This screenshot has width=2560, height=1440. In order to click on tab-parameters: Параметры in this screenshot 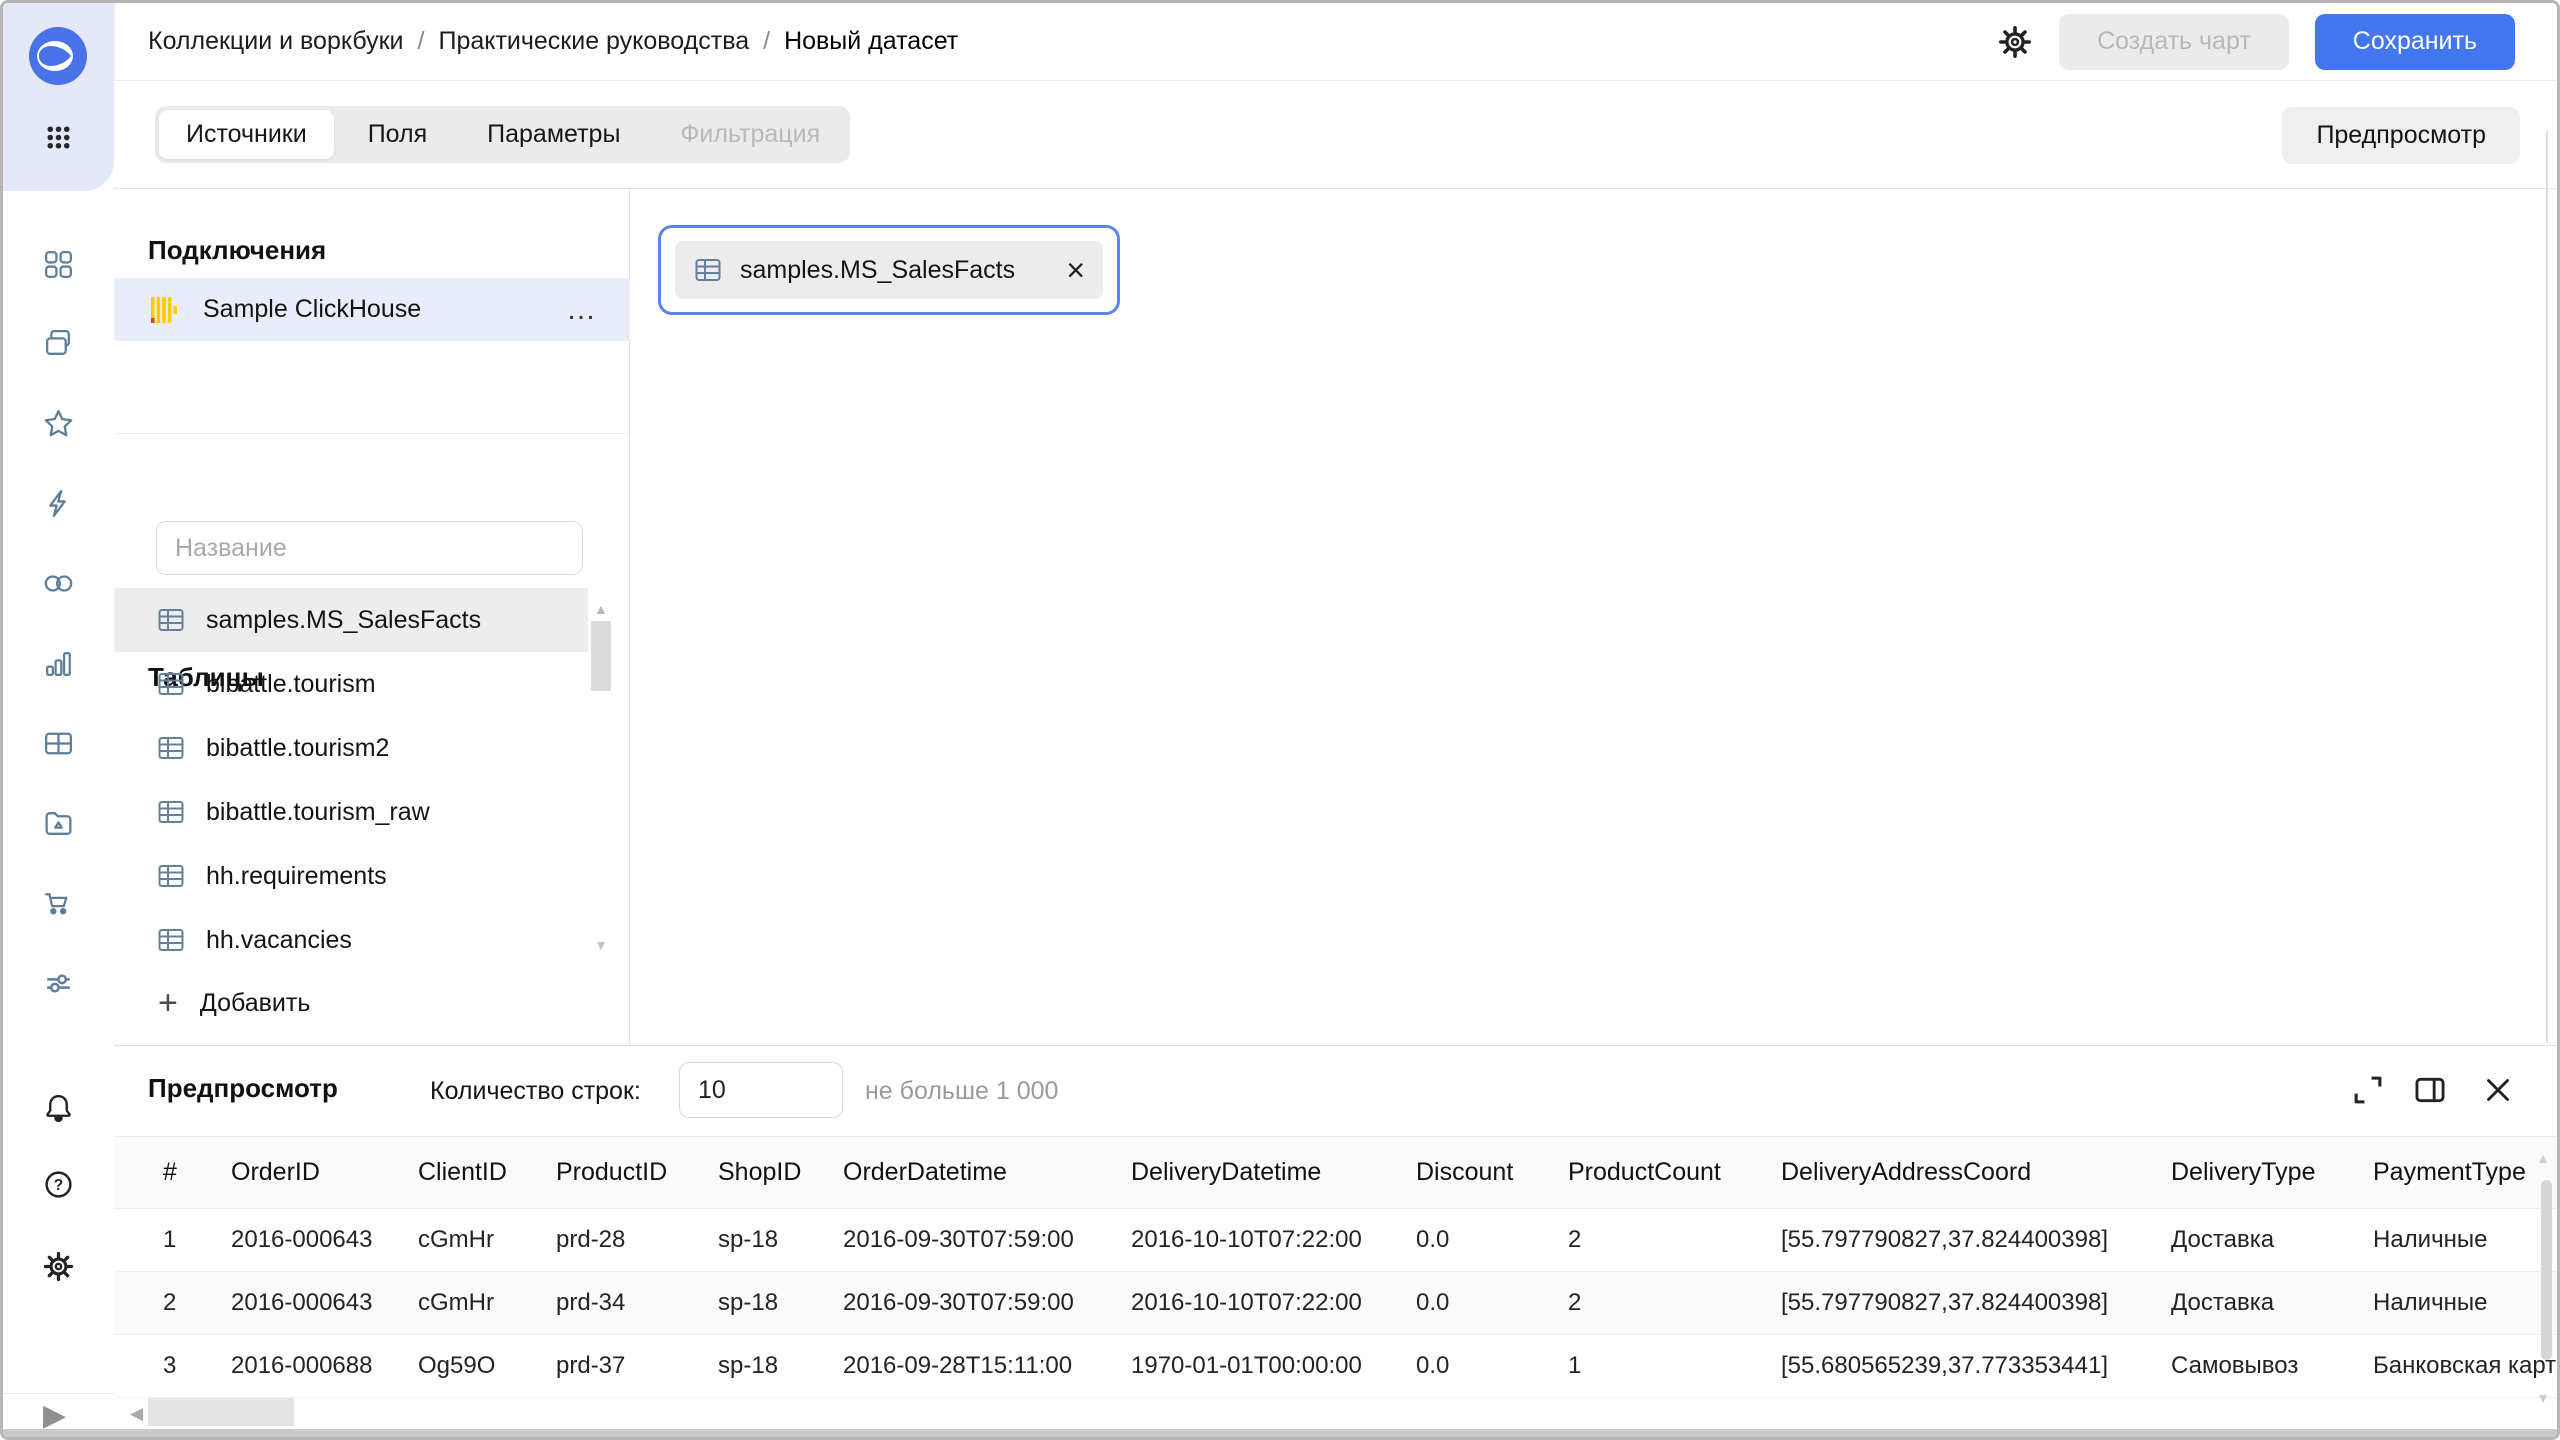, I will do `click(553, 134)`.